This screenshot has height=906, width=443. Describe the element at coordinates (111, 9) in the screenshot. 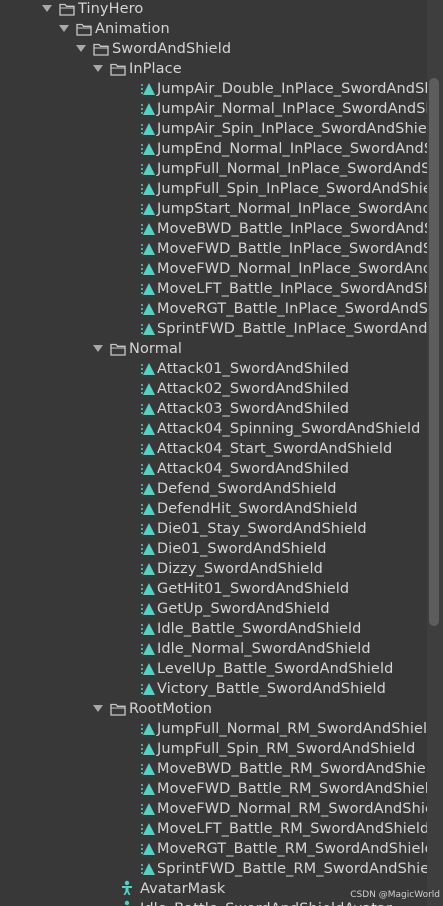

I see `tree-item-label: TinyHero` at that location.